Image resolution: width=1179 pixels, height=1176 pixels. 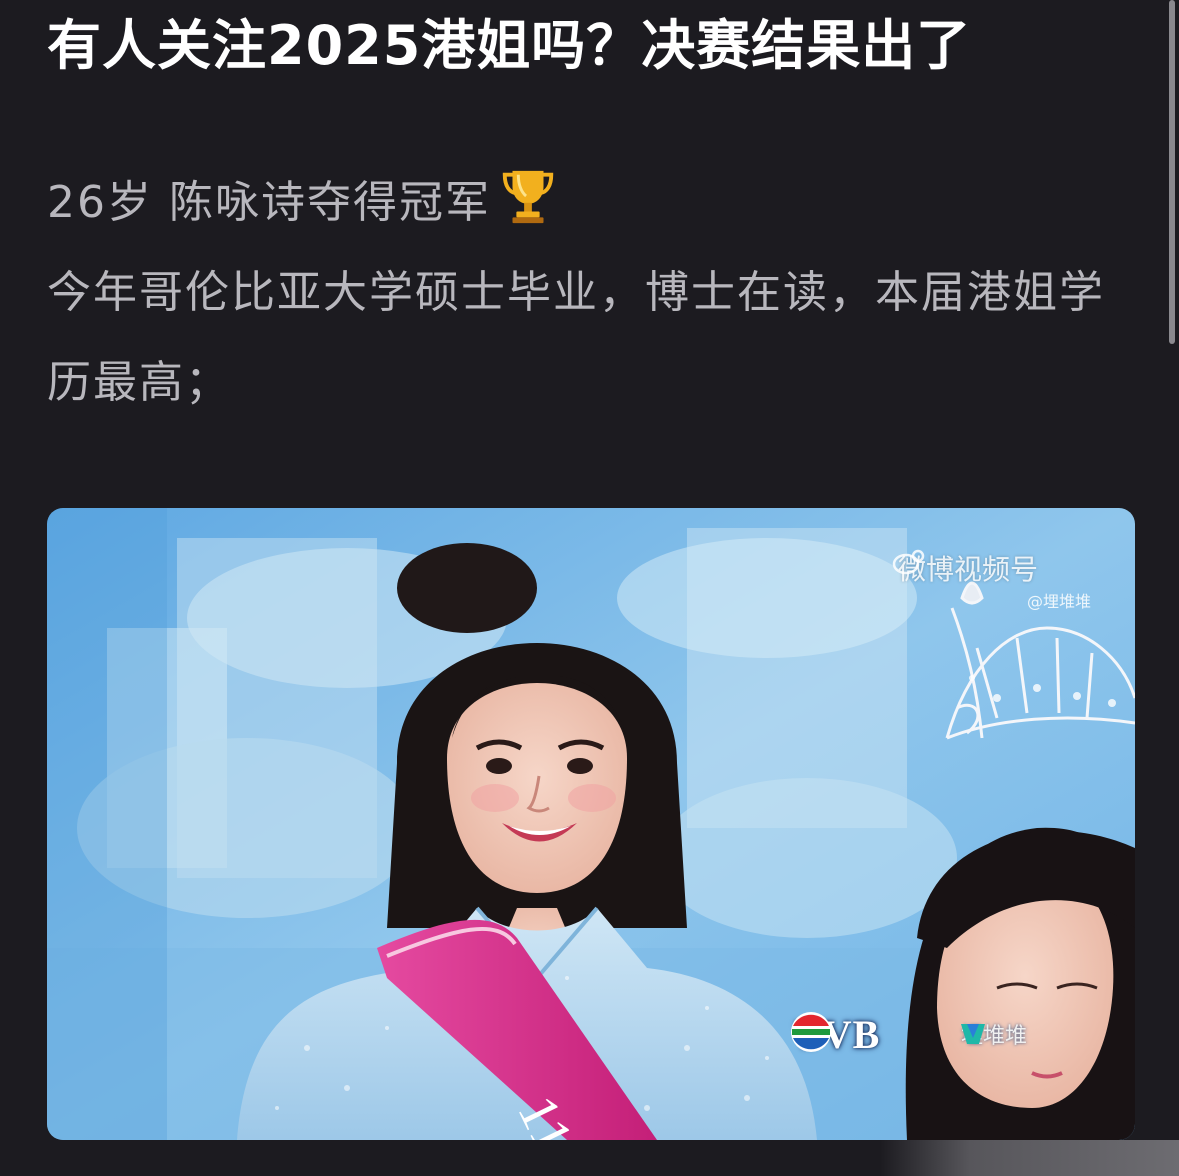 I want to click on post-paragraph-1: 26岁 陈咏诗夺得冠军, so click(x=592, y=203).